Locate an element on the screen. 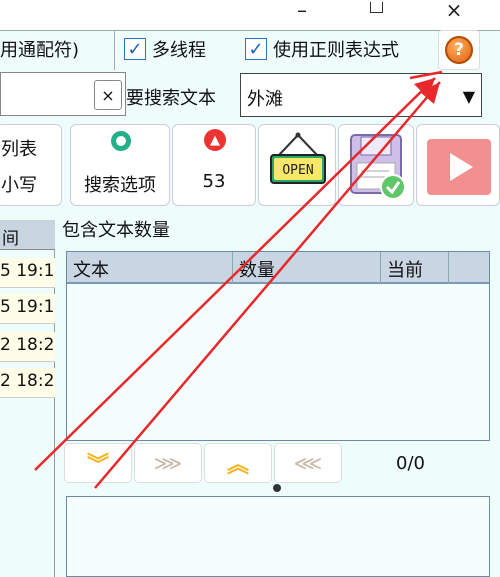 The height and width of the screenshot is (577, 500). column-header-extra is located at coordinates (469, 268).